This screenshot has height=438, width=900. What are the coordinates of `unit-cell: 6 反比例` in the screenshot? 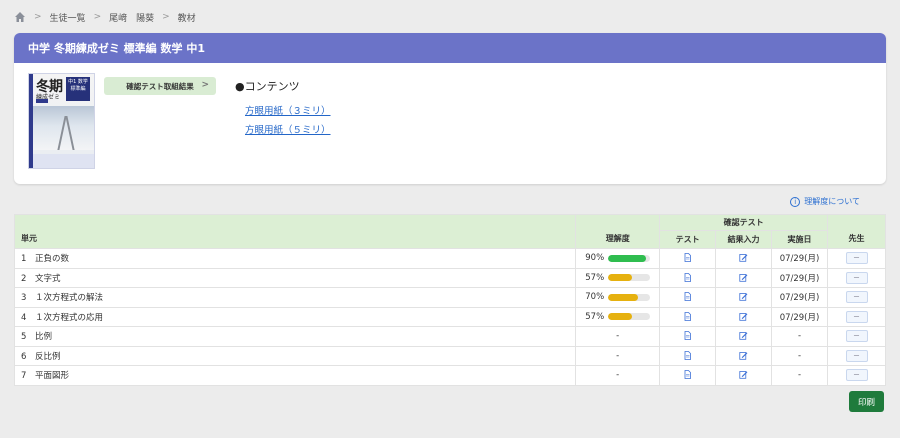 It's located at (295, 355).